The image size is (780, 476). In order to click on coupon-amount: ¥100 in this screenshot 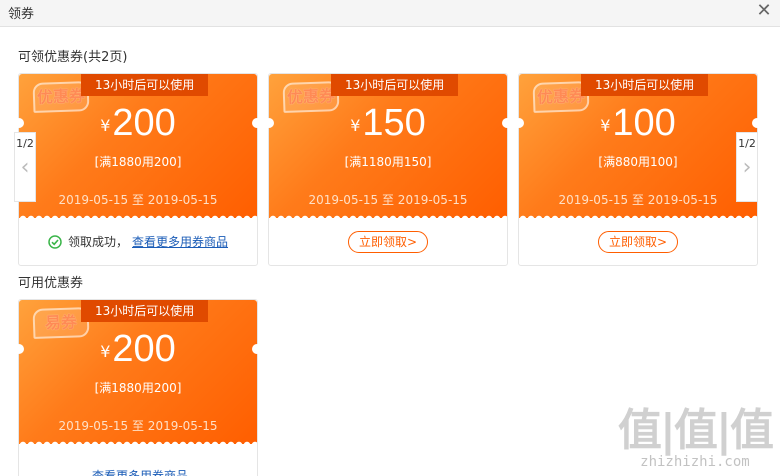, I will do `click(638, 123)`.